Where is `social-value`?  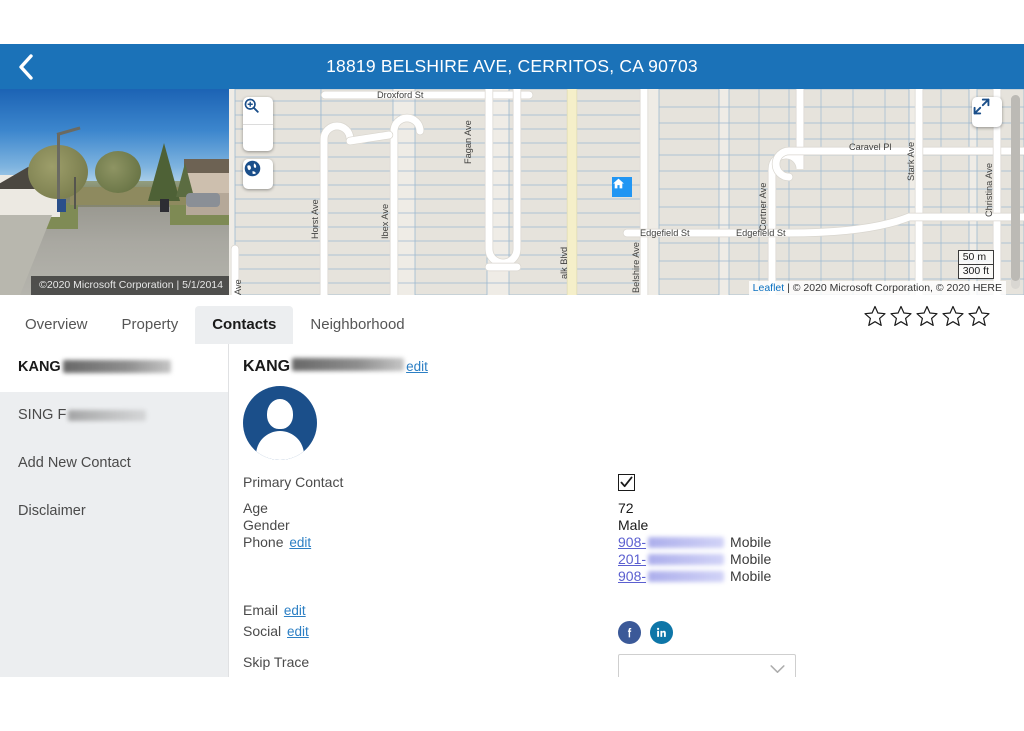 social-value is located at coordinates (650, 632).